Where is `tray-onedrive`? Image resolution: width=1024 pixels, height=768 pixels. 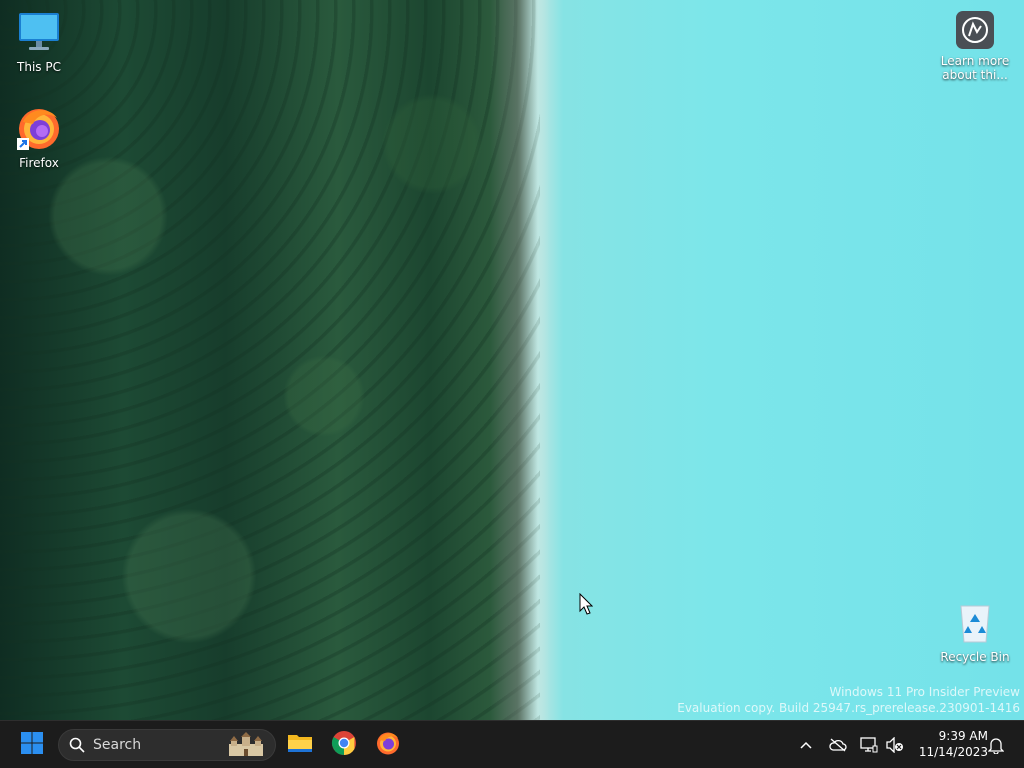
tray-onedrive is located at coordinates (838, 745).